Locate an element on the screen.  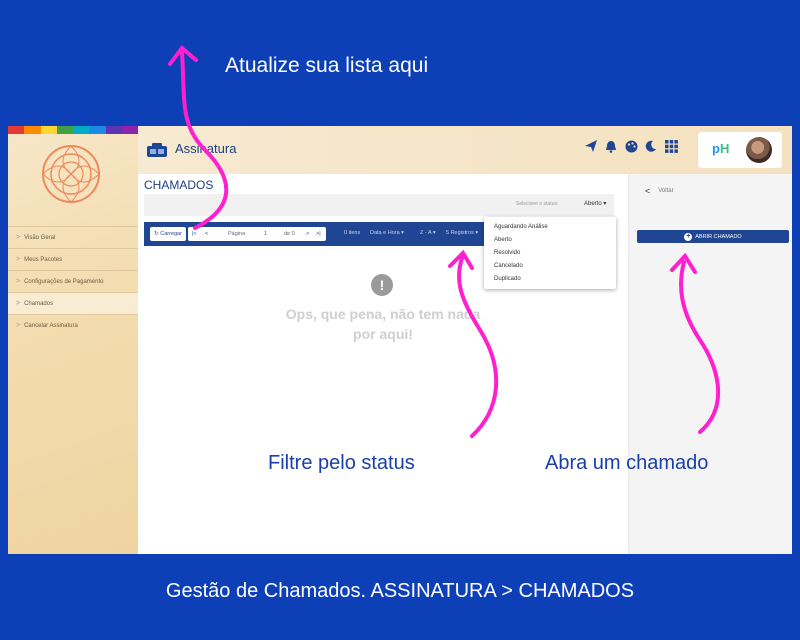
send-icon is located at coordinates (591, 146).